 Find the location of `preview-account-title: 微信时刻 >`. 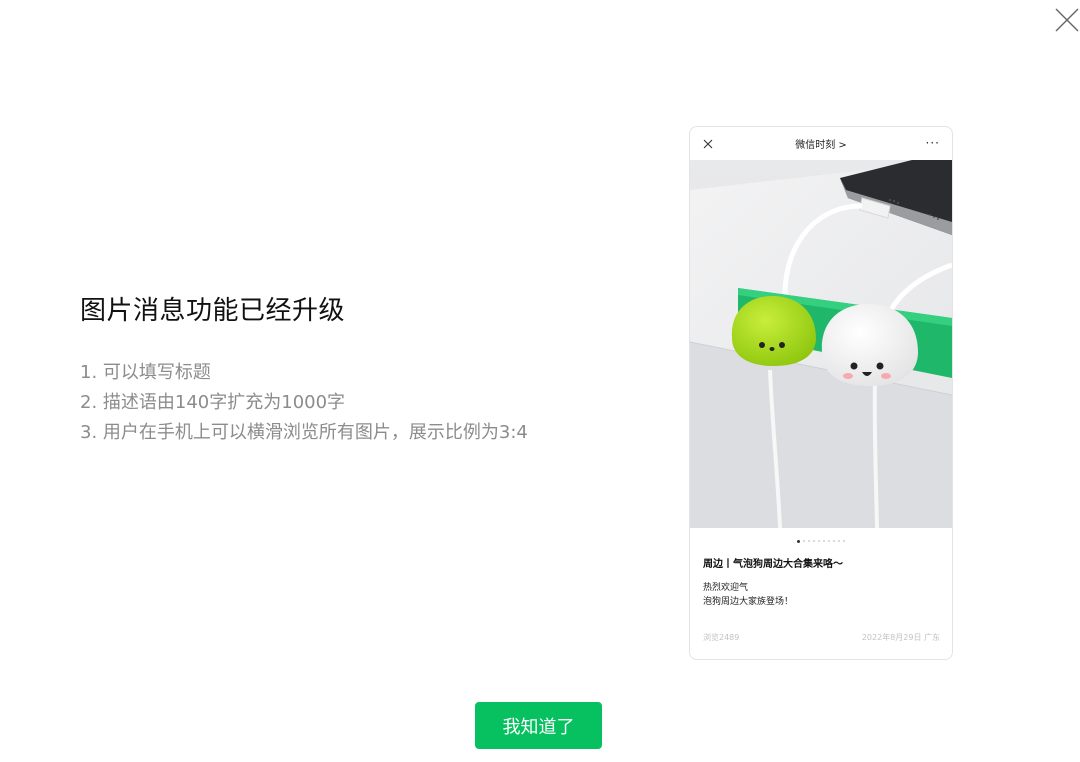

preview-account-title: 微信时刻 > is located at coordinates (821, 145).